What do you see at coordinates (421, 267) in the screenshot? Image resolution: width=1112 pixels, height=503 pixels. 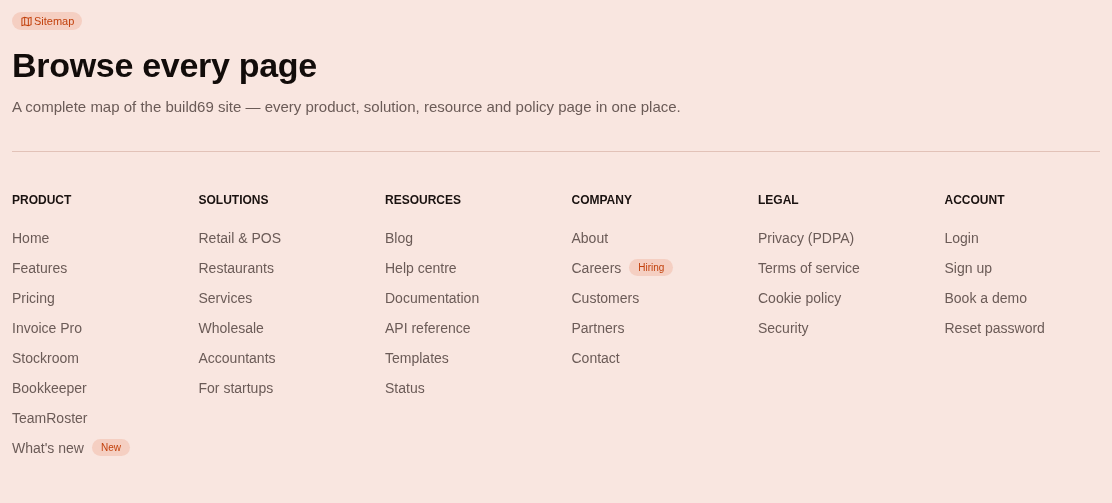 I see `sitemap-link: Help centre` at bounding box center [421, 267].